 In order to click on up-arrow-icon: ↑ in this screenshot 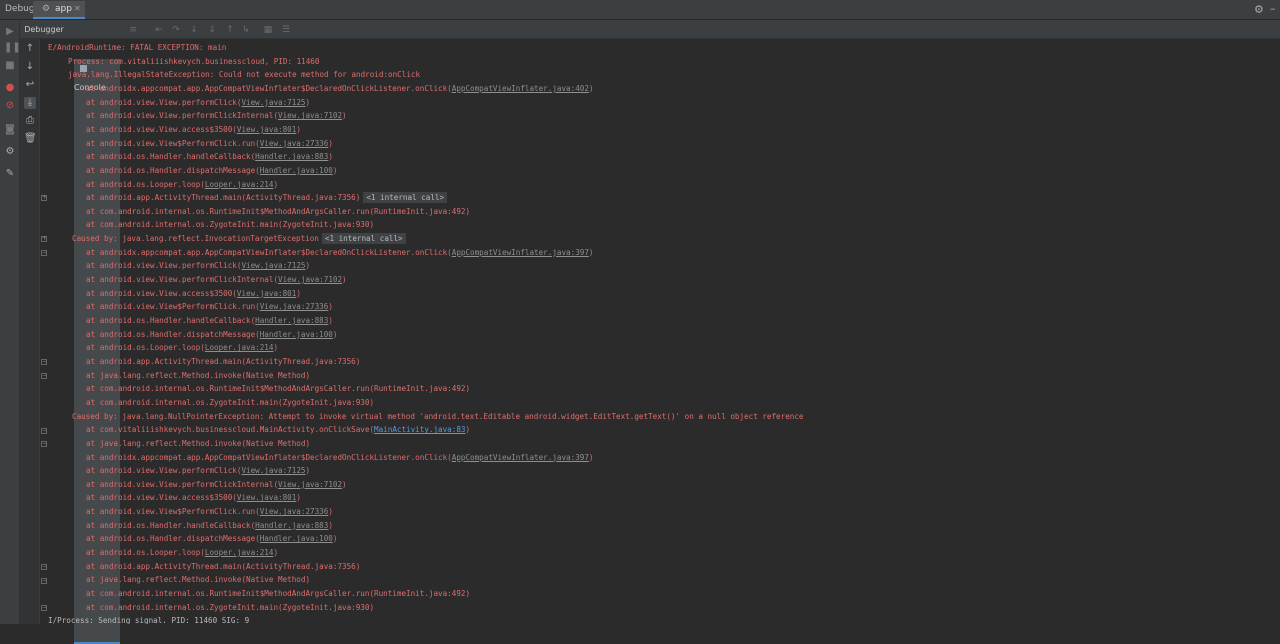, I will do `click(30, 49)`.